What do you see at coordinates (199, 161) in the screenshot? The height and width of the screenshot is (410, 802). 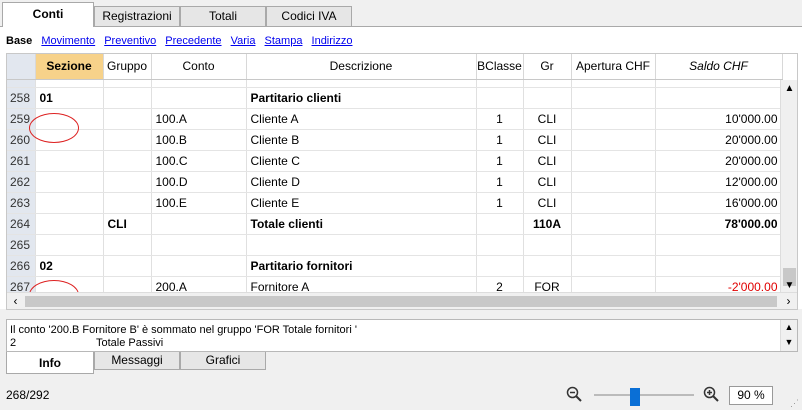 I see `cell-conto: 100.C` at bounding box center [199, 161].